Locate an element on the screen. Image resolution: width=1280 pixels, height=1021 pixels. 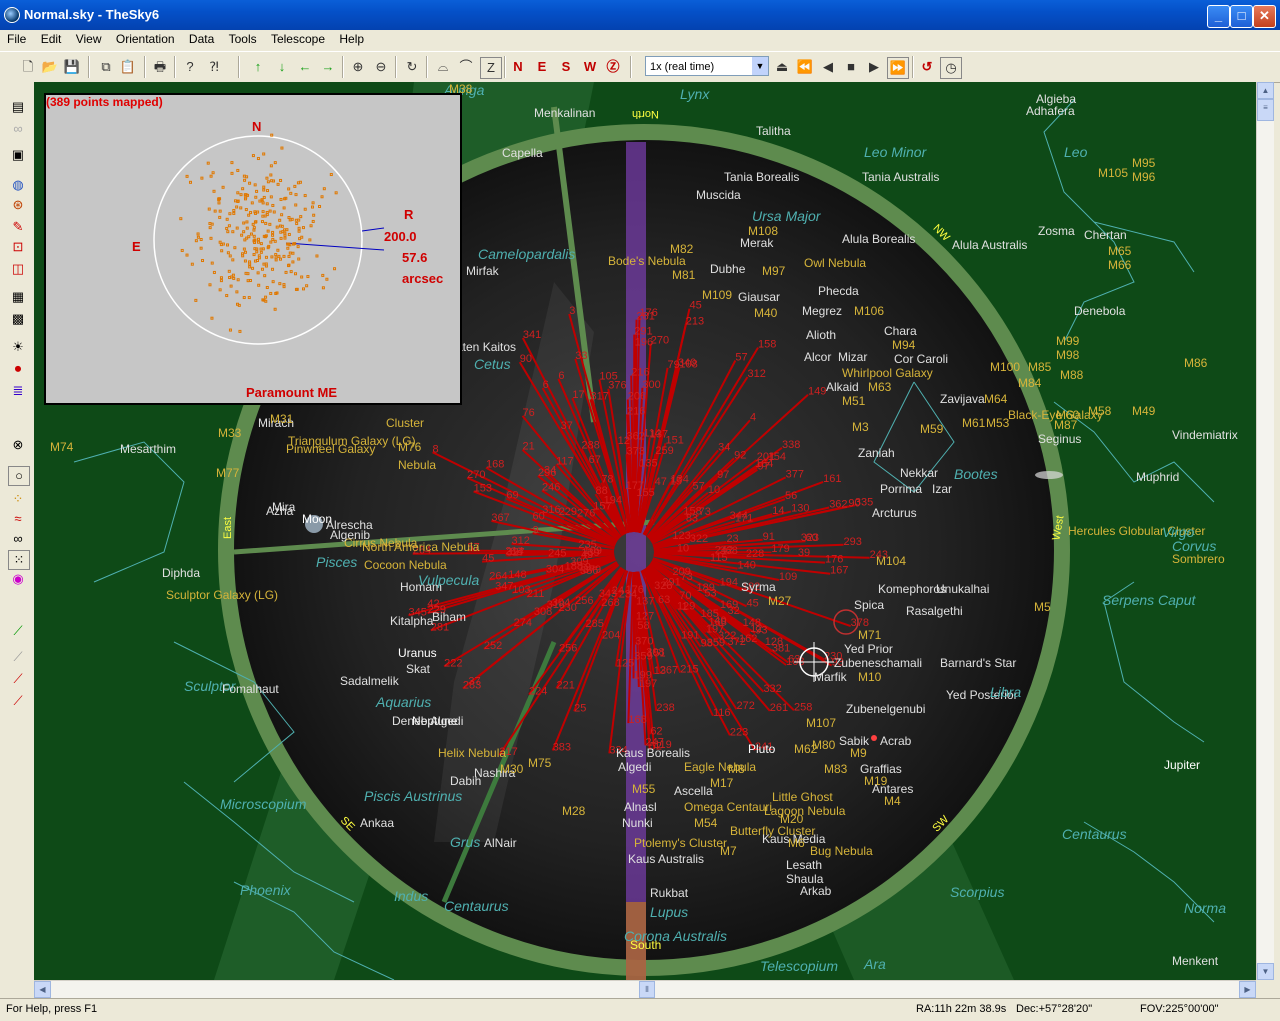
horizontal-scrollbar: ◀ ⦀ ▶ is located at coordinates (645, 989).